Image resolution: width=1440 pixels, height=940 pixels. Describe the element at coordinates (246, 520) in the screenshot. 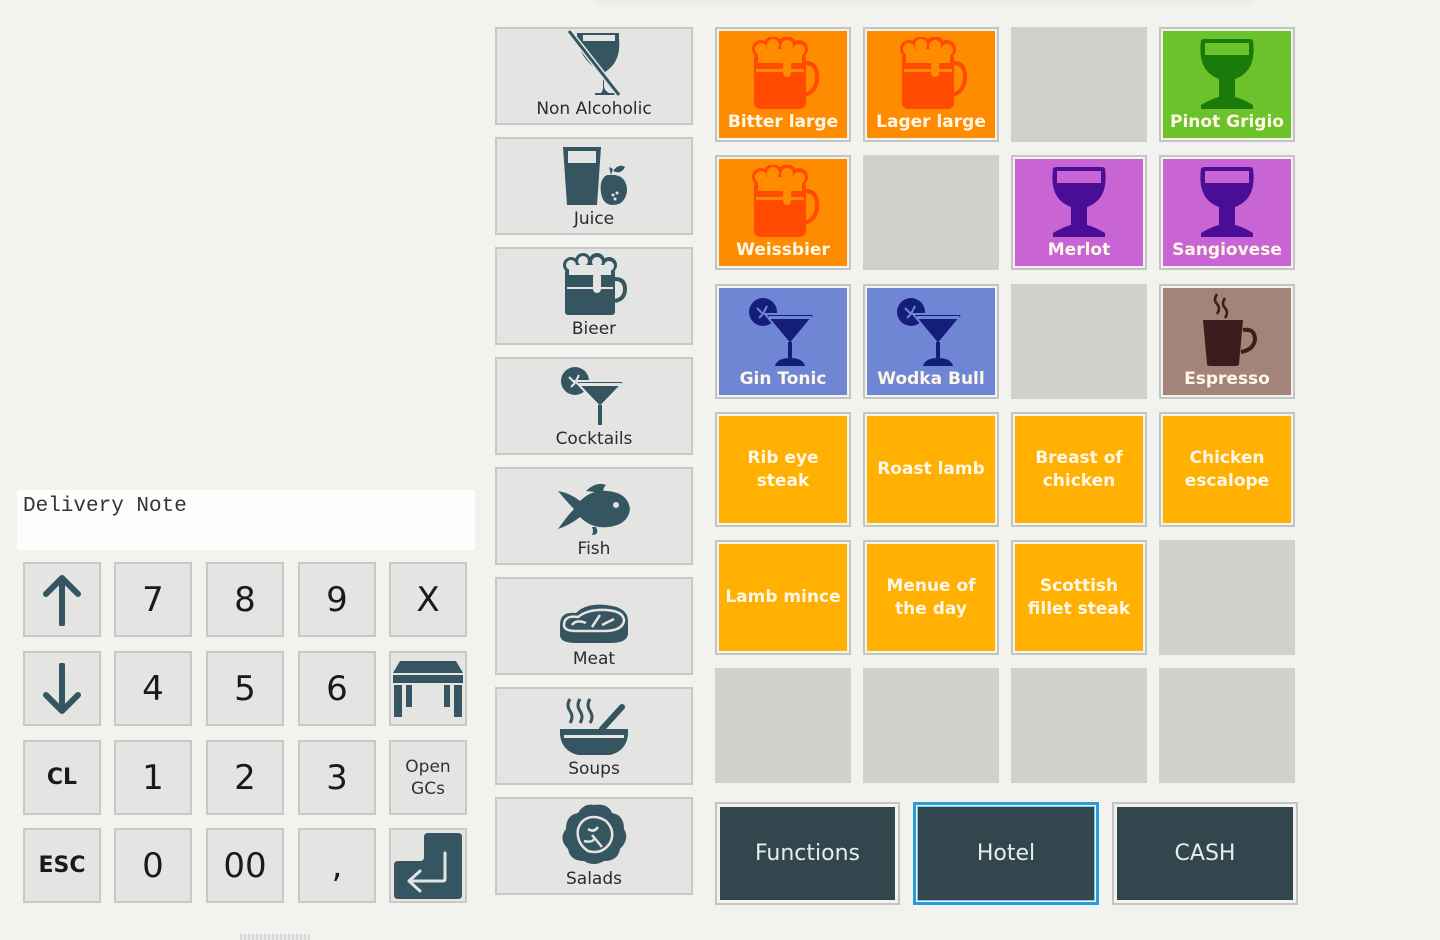

I see `delivery-note-field: Delivery Note` at that location.